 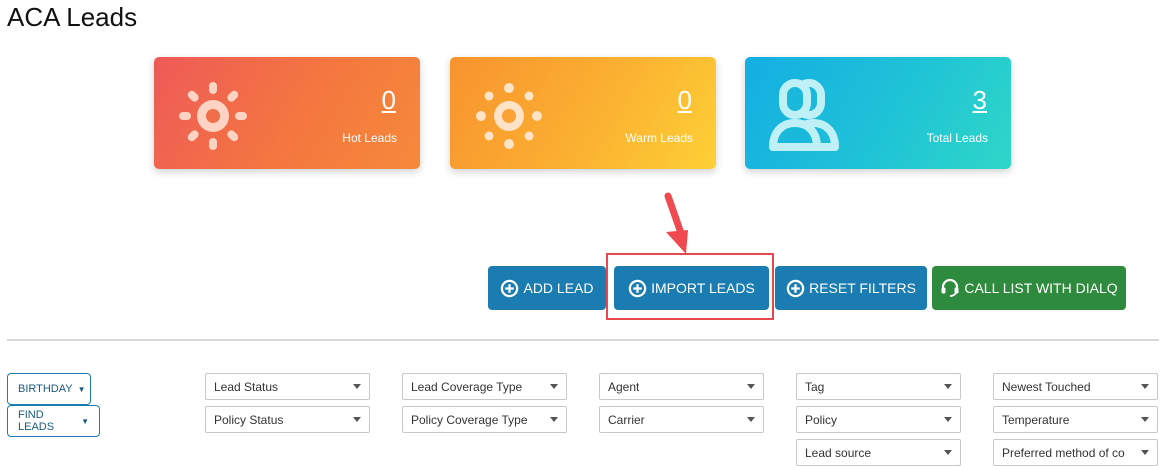 I want to click on headset-icon, so click(x=950, y=287).